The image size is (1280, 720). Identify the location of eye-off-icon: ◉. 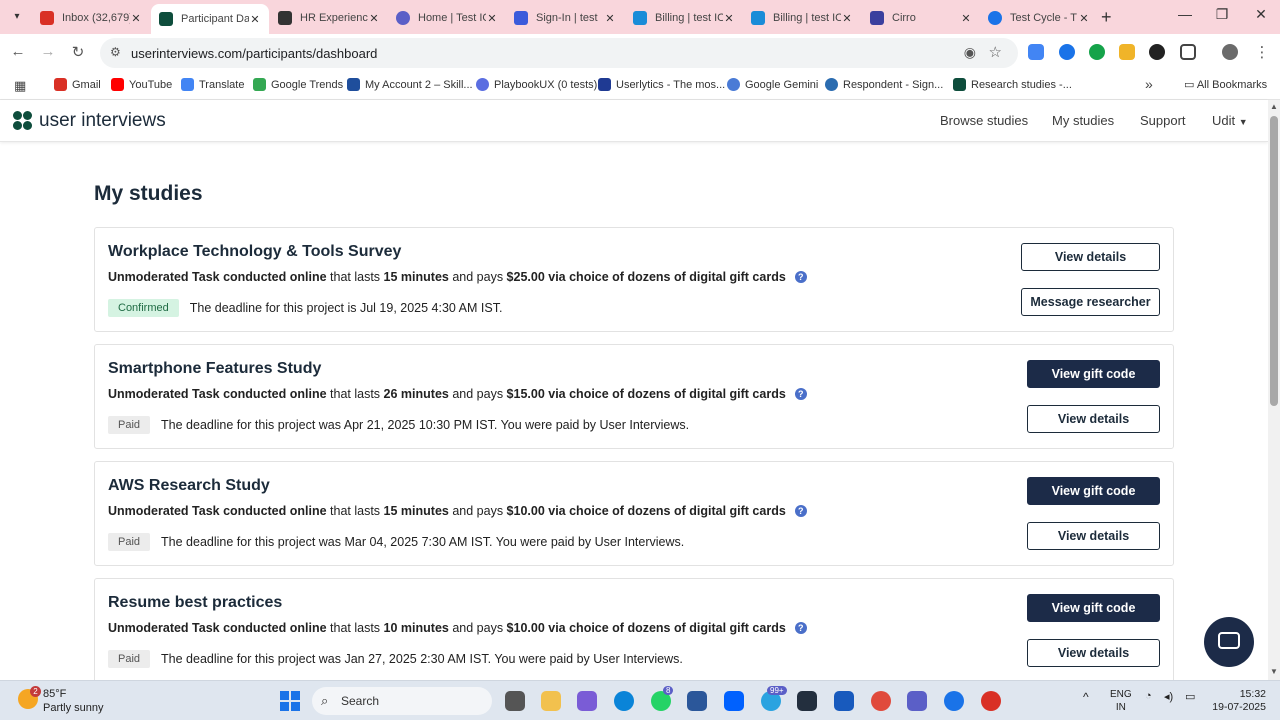
(970, 52).